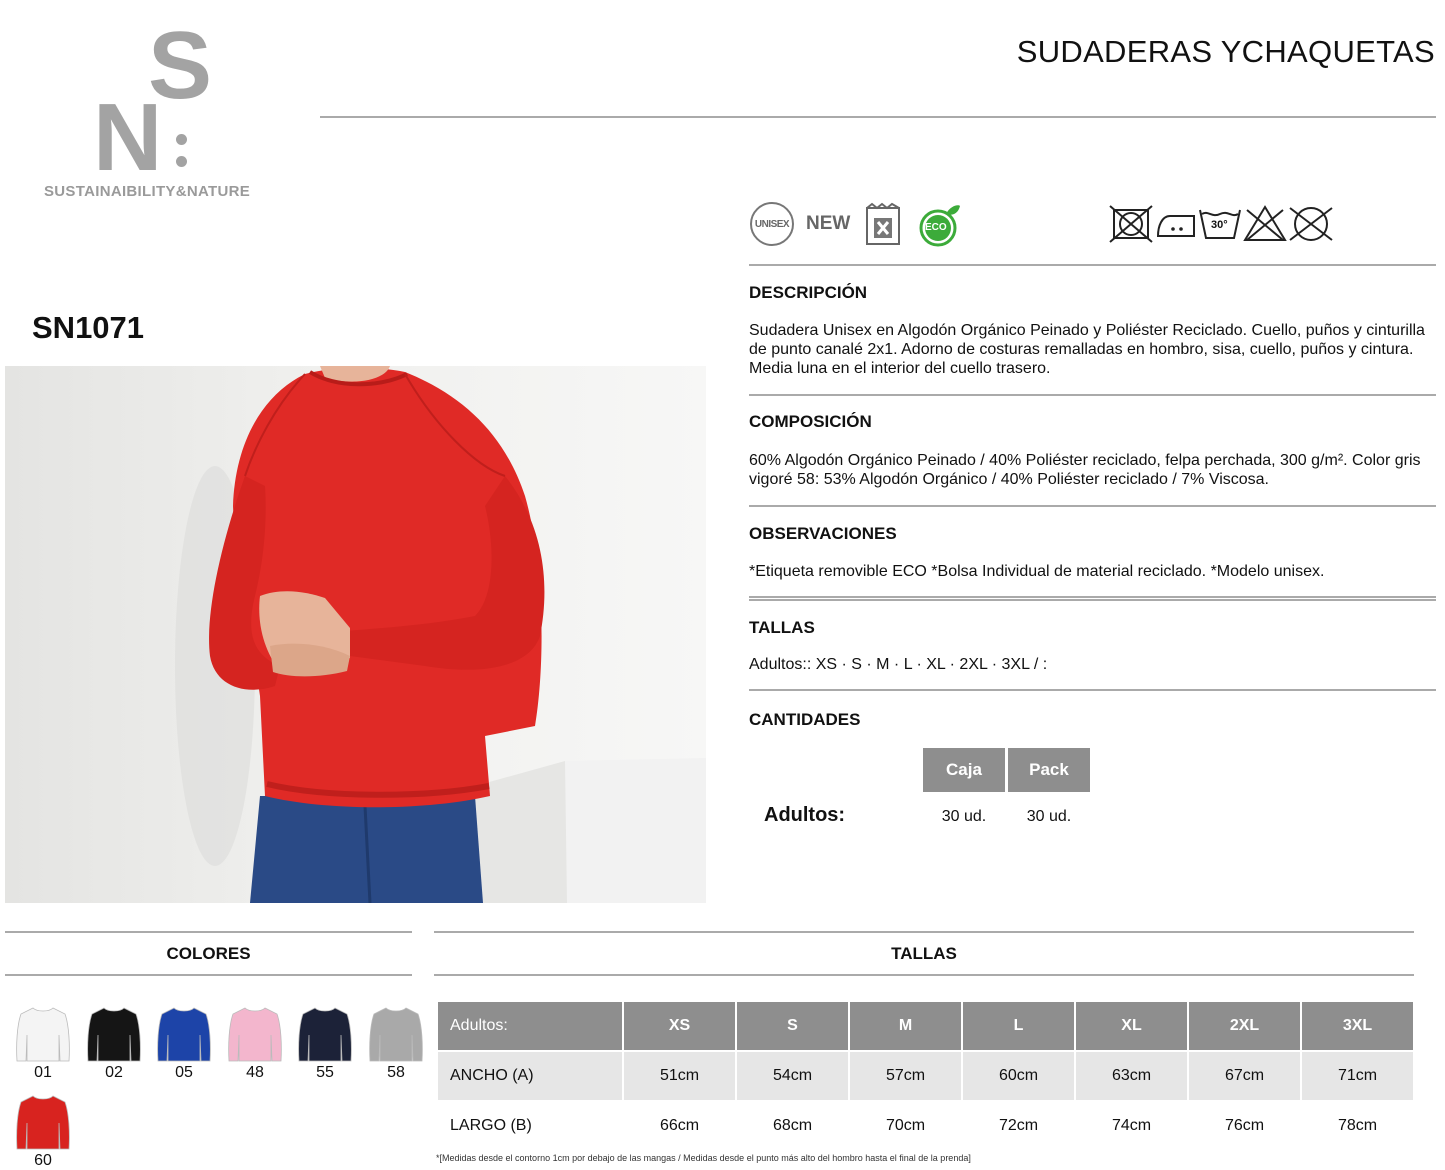  Describe the element at coordinates (1225, 51) in the screenshot. I see `page-title: SUDADERAS YCHAQUETAS` at that location.